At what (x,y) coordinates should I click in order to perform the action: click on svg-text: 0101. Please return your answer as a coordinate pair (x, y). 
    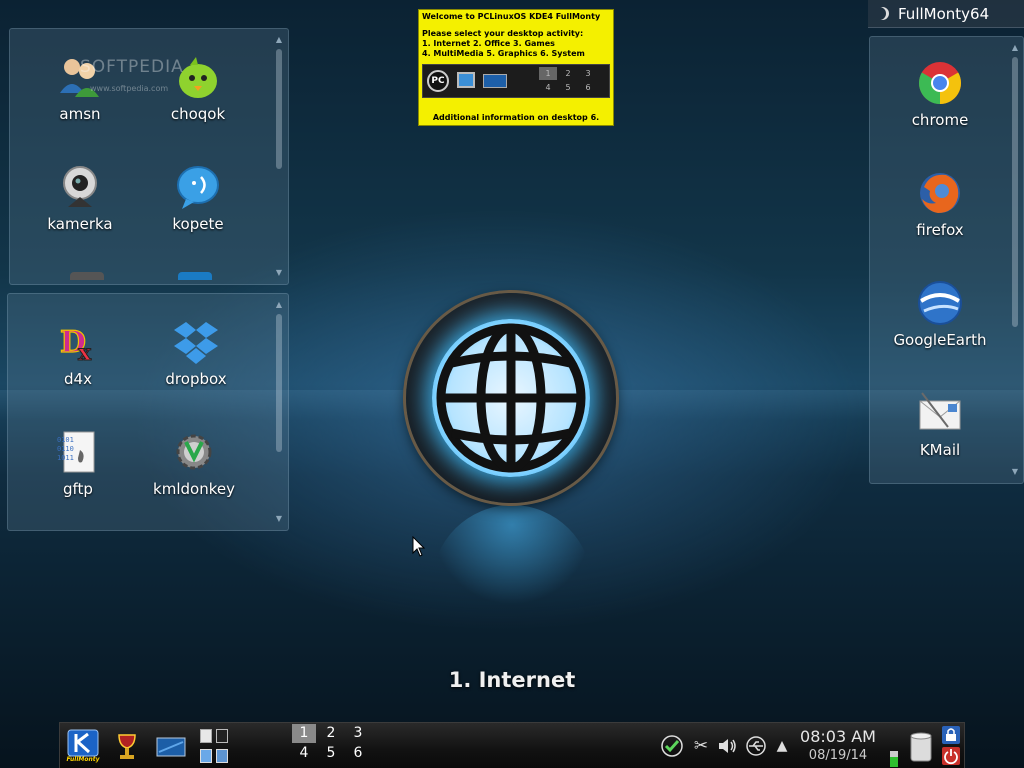
    Looking at the image, I should click on (65, 440).